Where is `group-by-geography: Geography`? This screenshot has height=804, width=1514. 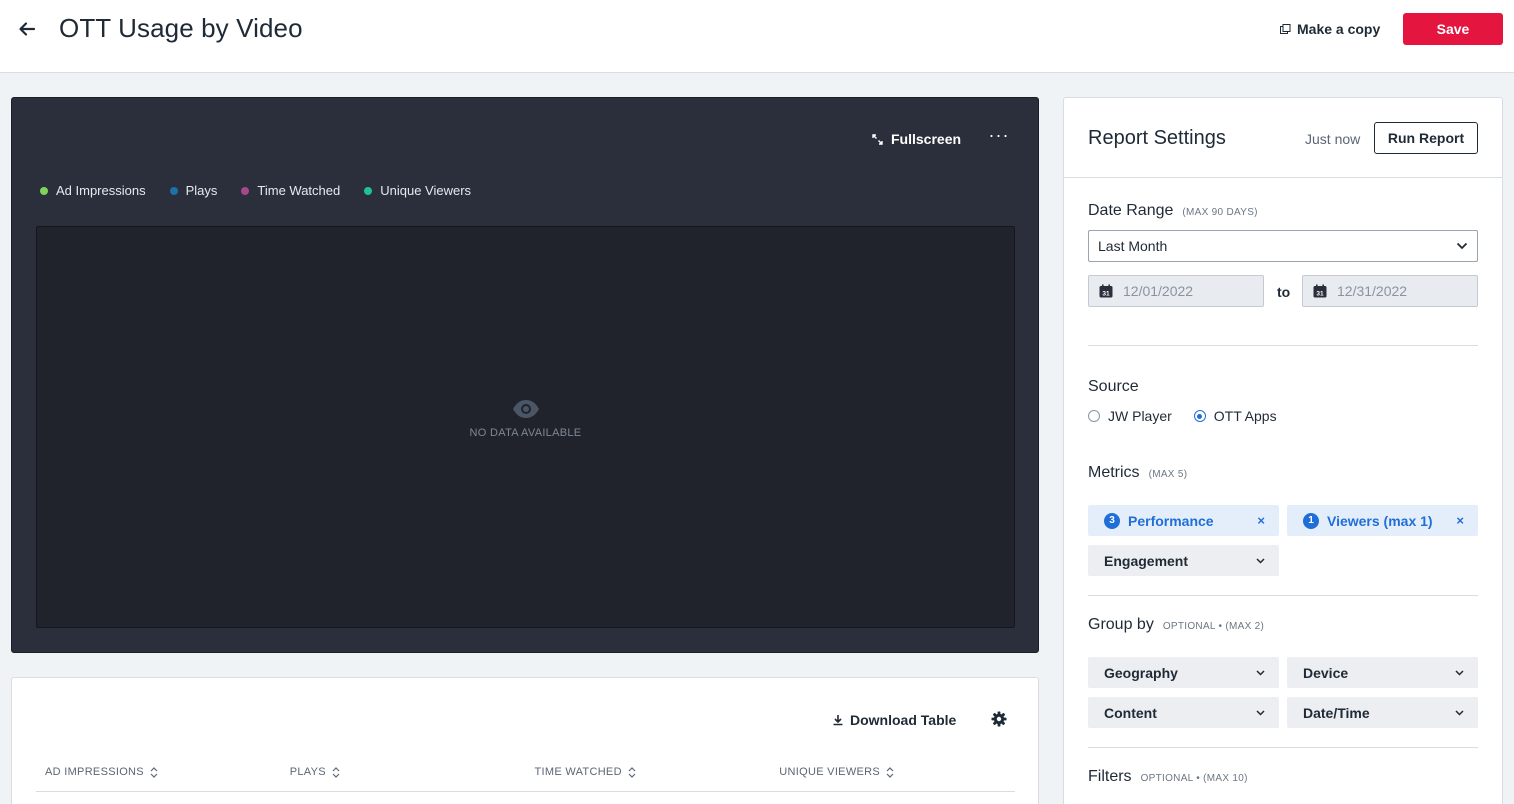
group-by-geography: Geography is located at coordinates (1183, 672).